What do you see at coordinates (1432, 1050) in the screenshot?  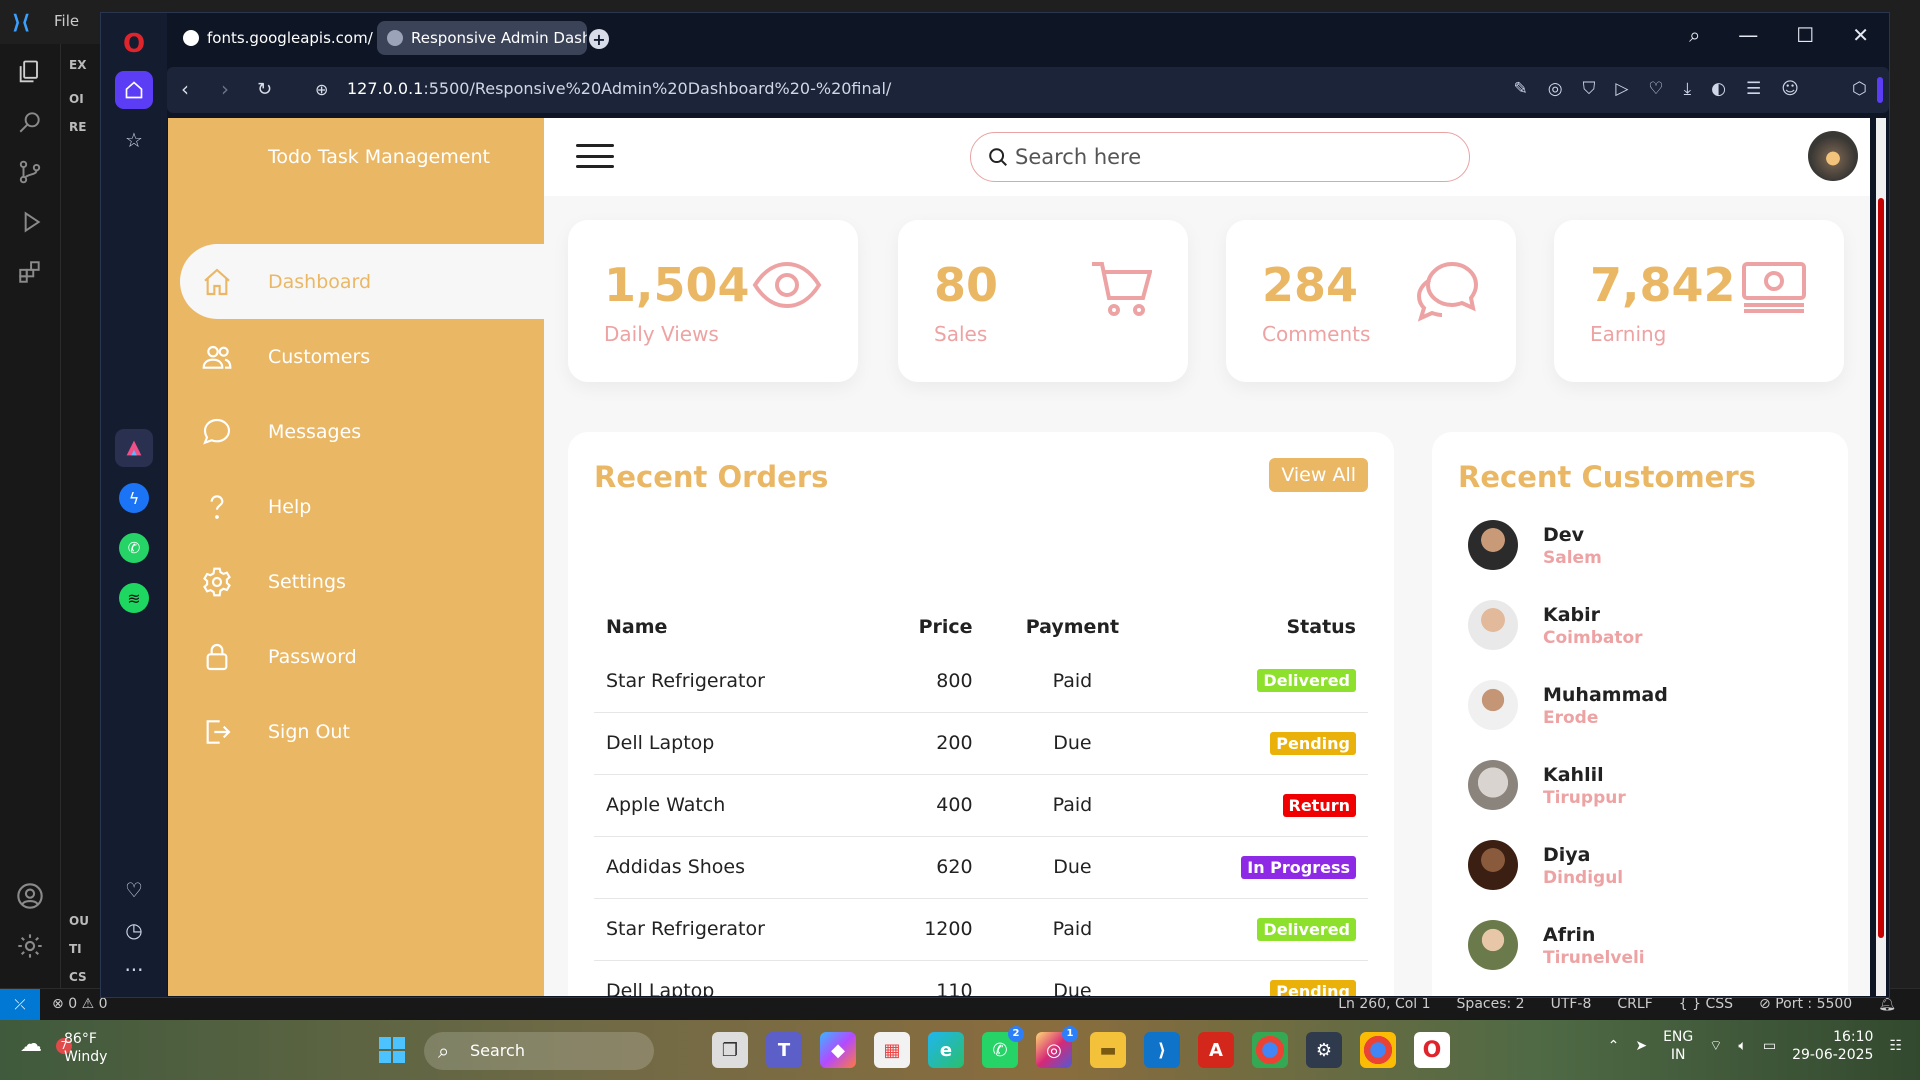 I see `opera-taskbar-icon: O` at bounding box center [1432, 1050].